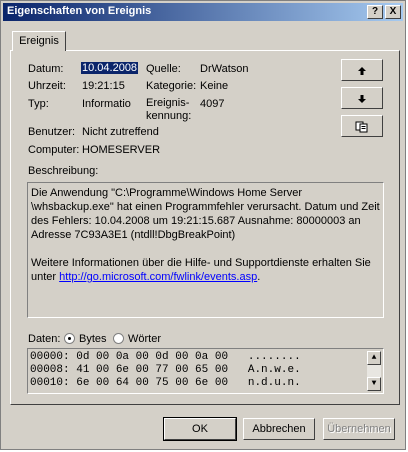 The height and width of the screenshot is (452, 408). Describe the element at coordinates (374, 358) in the screenshot. I see `scroll-up-icon: ▲` at that location.